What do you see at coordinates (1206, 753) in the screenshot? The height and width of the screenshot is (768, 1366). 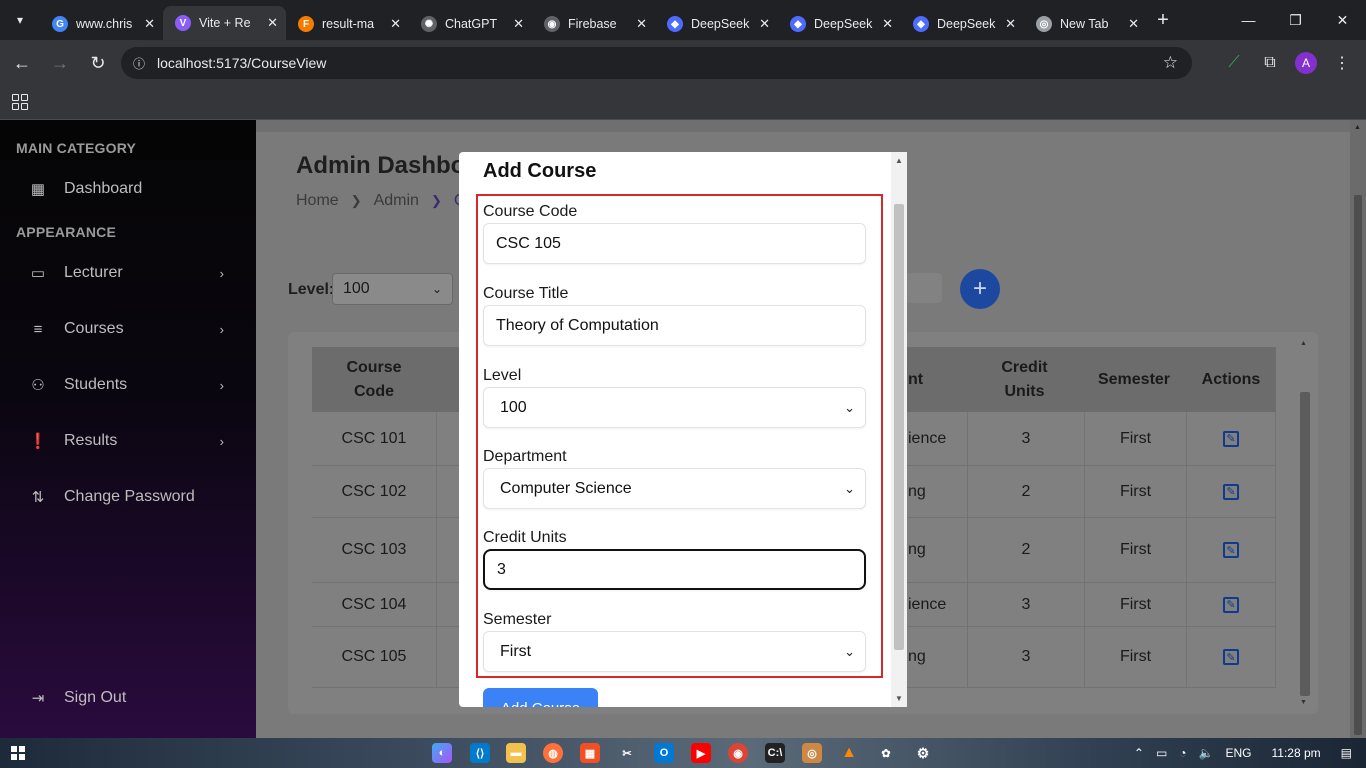 I see `volume-icon: 🔈` at bounding box center [1206, 753].